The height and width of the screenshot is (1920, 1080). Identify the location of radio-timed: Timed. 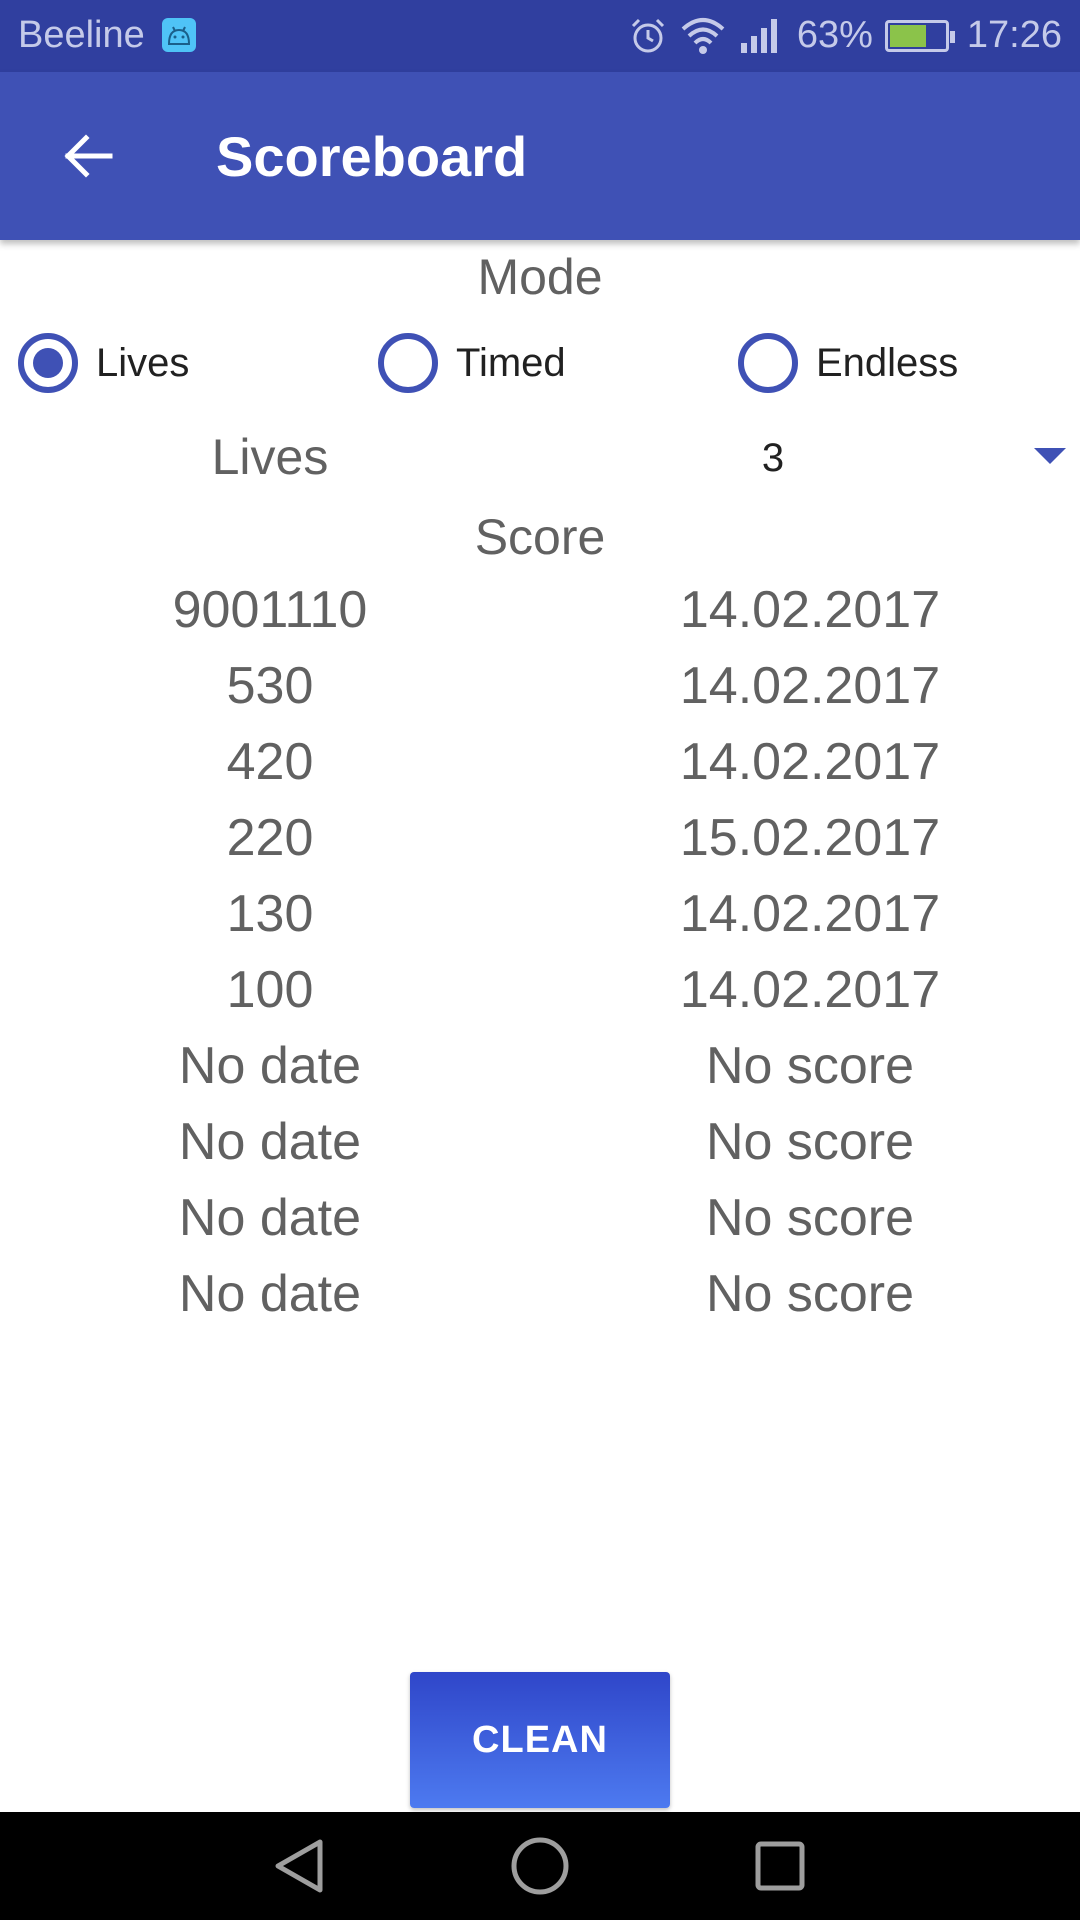
(472, 363).